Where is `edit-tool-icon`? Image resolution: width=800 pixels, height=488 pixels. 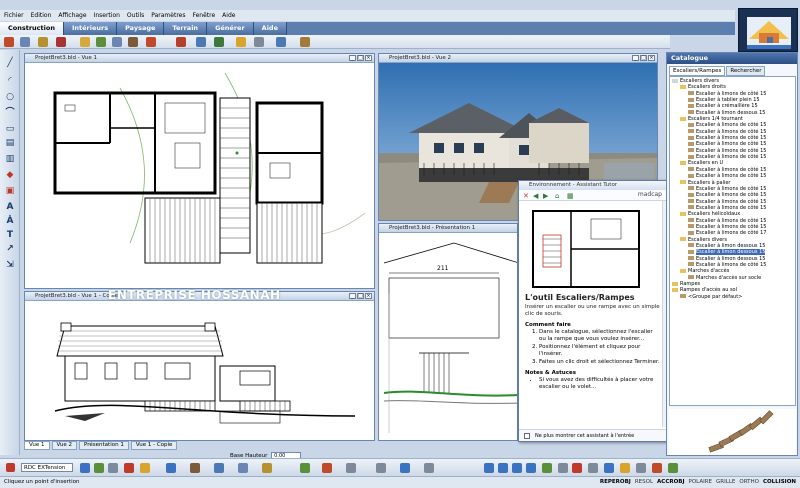
edit-tool-icon is located at coordinates (241, 42).